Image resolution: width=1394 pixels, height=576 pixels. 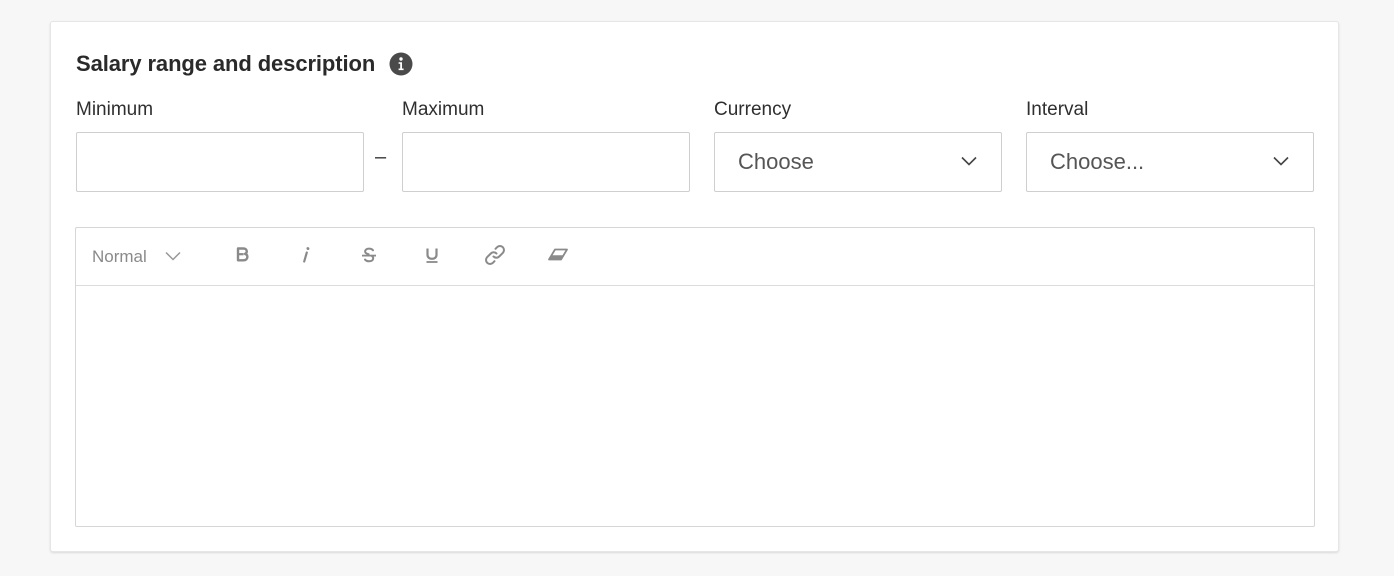 I want to click on strikethrough-button, so click(x=369, y=257).